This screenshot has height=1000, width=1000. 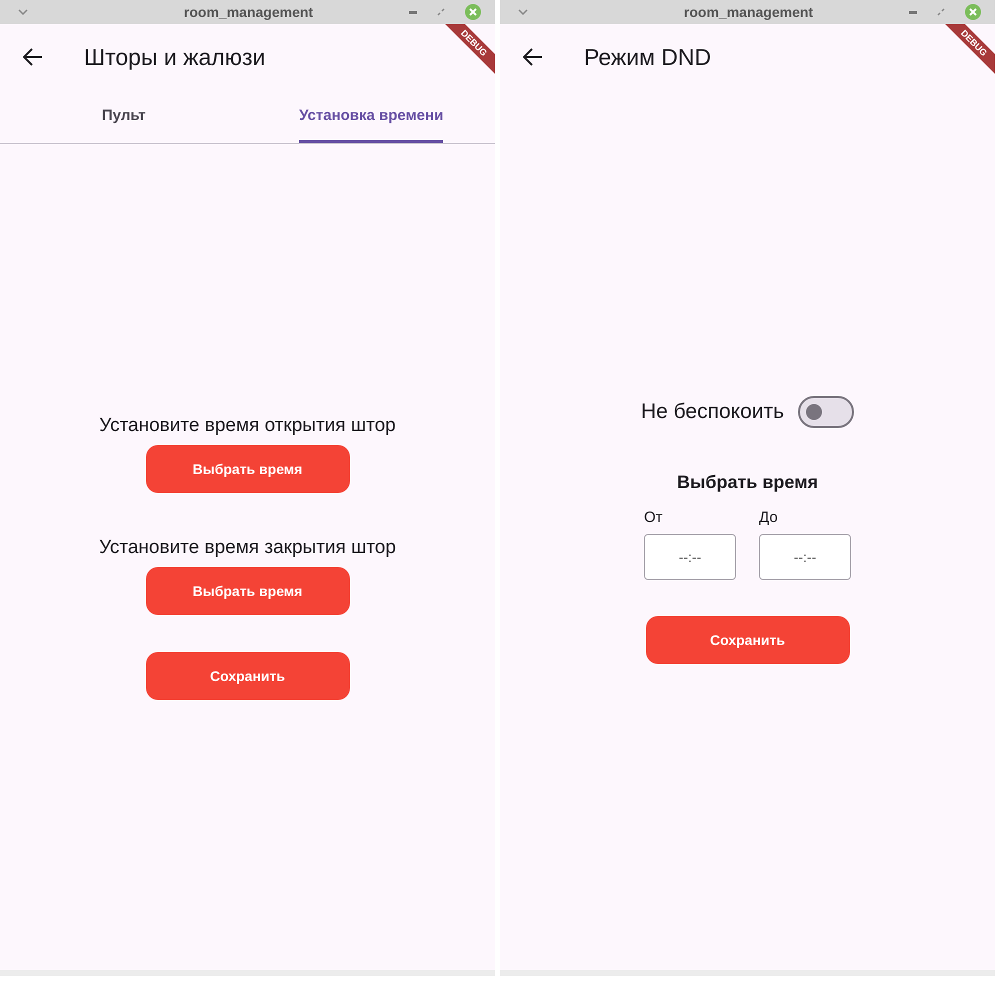 I want to click on field-label: От, so click(x=653, y=517).